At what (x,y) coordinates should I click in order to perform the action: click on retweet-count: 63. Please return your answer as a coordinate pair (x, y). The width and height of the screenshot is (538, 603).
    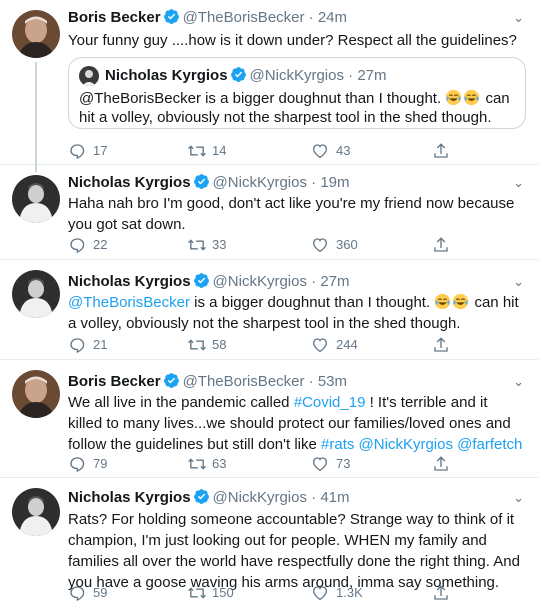
    Looking at the image, I should click on (219, 463).